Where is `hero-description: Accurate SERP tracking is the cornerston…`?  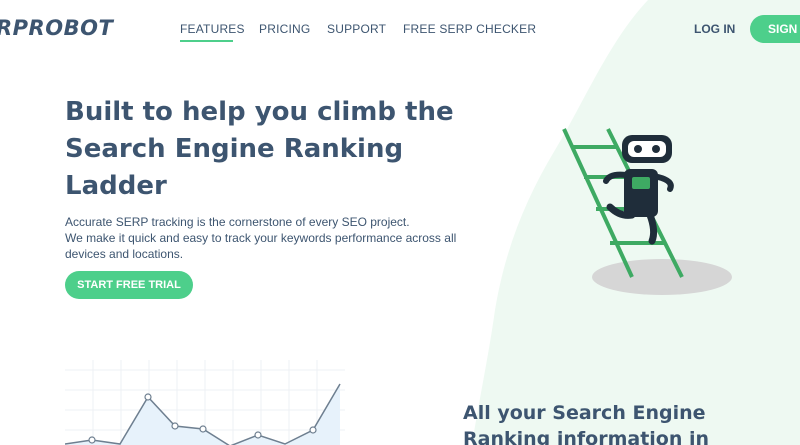 hero-description: Accurate SERP tracking is the cornerston… is located at coordinates (265, 238).